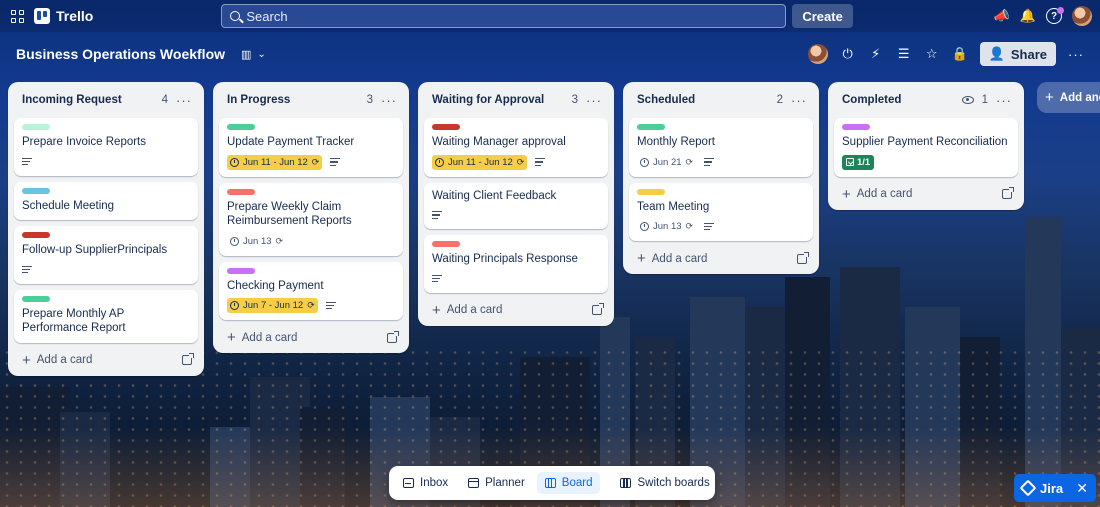  I want to click on notification-dot, so click(1060, 10).